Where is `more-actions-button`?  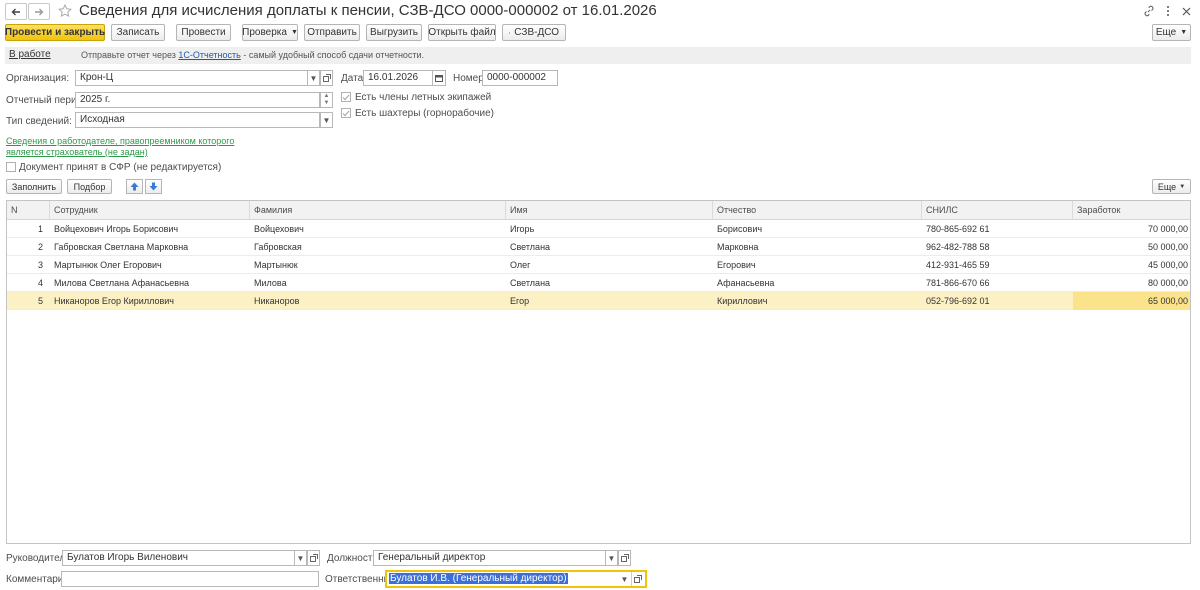 more-actions-button is located at coordinates (1168, 11).